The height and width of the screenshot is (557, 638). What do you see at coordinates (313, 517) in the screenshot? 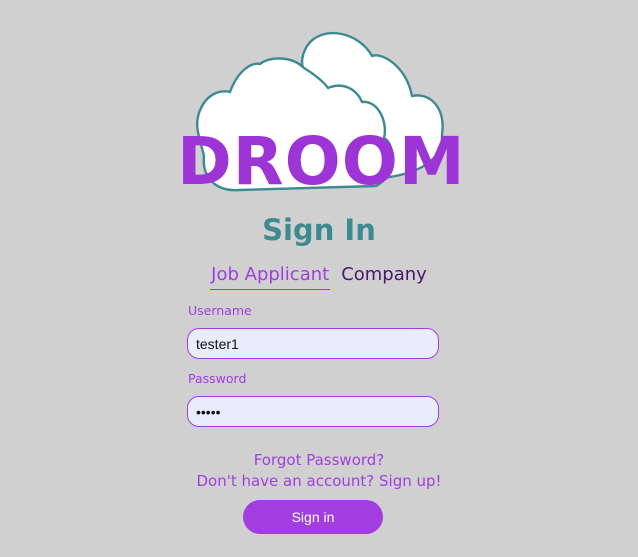
I see `signin-button: Sign in` at bounding box center [313, 517].